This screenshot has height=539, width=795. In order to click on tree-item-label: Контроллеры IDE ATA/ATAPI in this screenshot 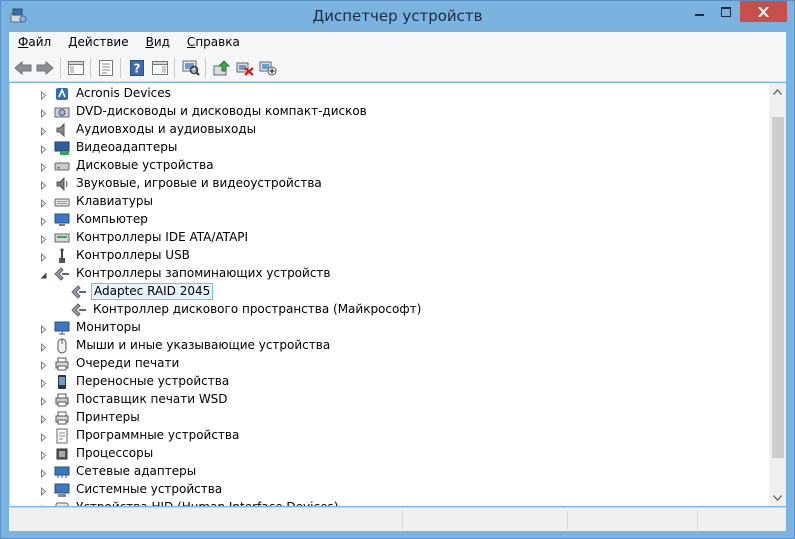, I will do `click(162, 237)`.